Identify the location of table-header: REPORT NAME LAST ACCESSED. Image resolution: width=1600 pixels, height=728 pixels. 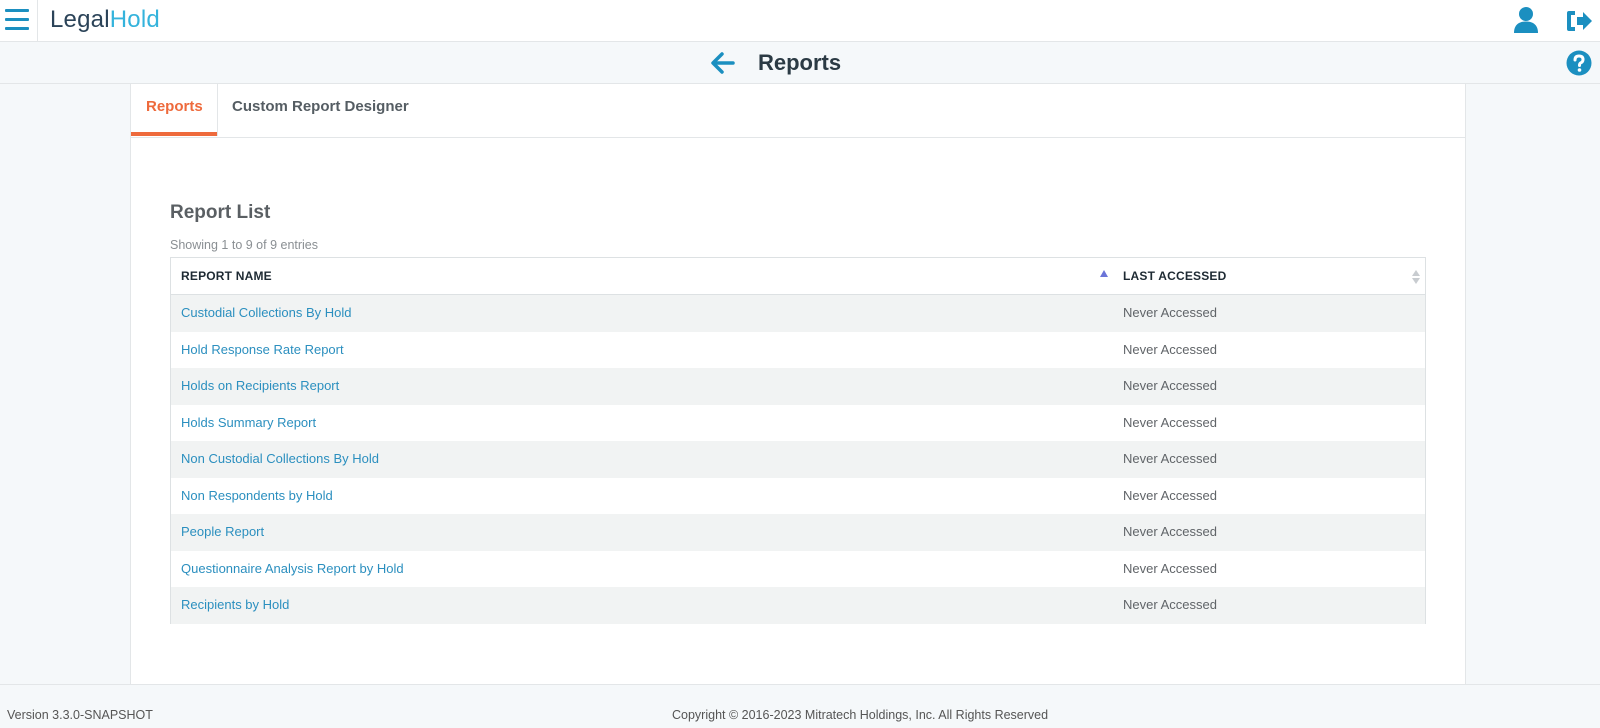
(798, 276).